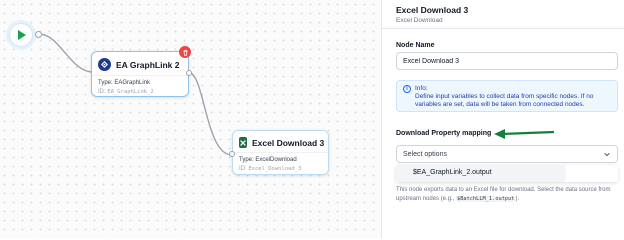  Describe the element at coordinates (432, 10) in the screenshot. I see `panel-title: Excel Download 3` at that location.